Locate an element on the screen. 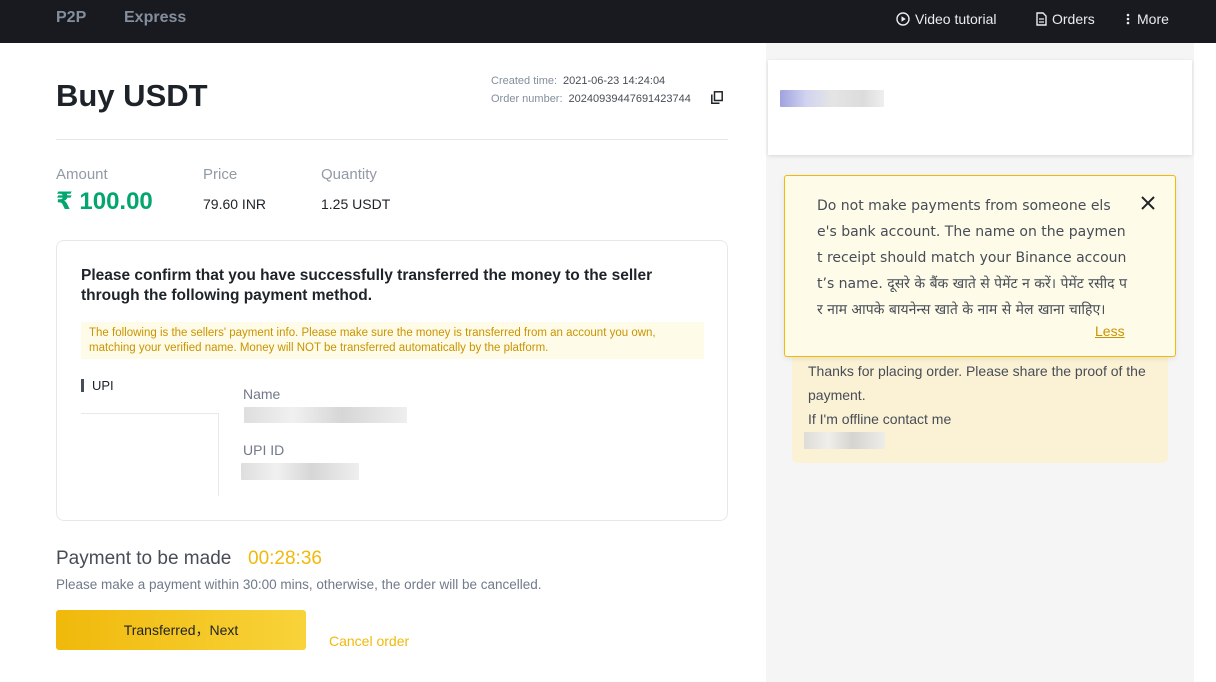  order-number: Order number: 20240939447691423744 is located at coordinates (591, 99).